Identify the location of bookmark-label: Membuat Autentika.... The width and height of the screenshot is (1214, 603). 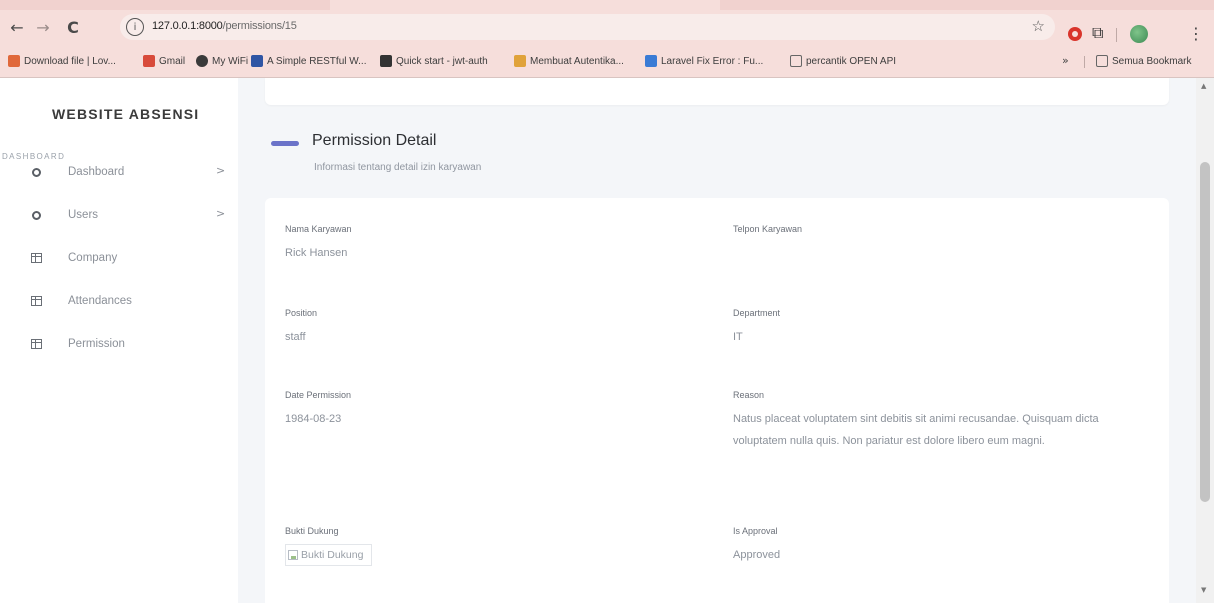
(577, 61).